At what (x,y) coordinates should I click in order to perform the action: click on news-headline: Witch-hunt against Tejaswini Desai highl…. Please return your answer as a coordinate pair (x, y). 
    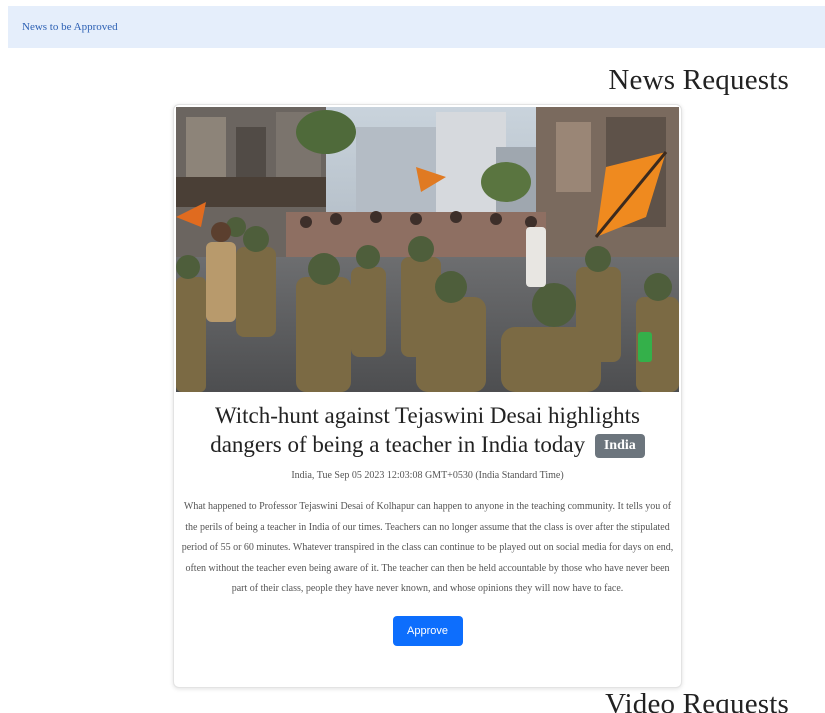
    Looking at the image, I should click on (428, 430).